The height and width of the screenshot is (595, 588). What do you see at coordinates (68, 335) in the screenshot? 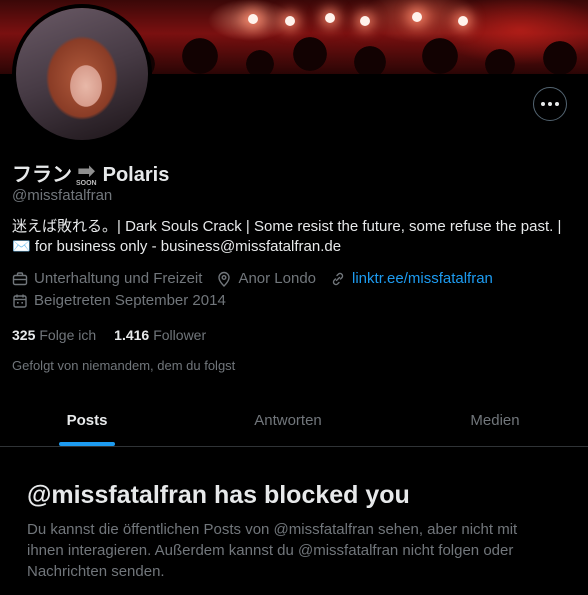
I see `following-label: Folge ich` at bounding box center [68, 335].